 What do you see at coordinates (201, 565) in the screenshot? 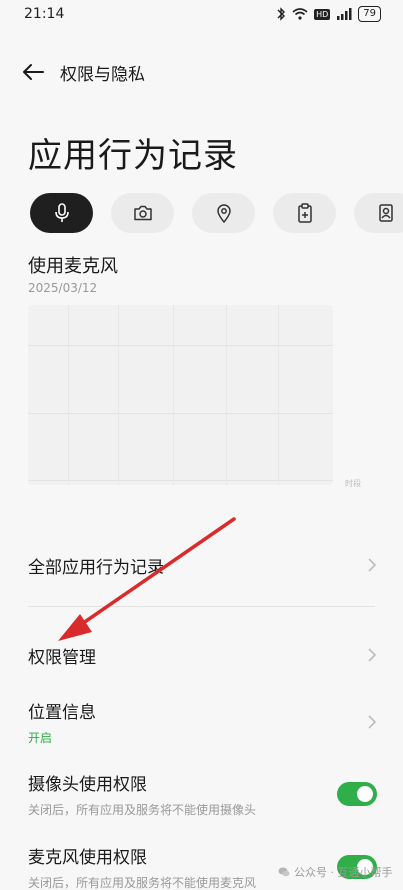
I see `all-records-row: 全部应用行为记录` at bounding box center [201, 565].